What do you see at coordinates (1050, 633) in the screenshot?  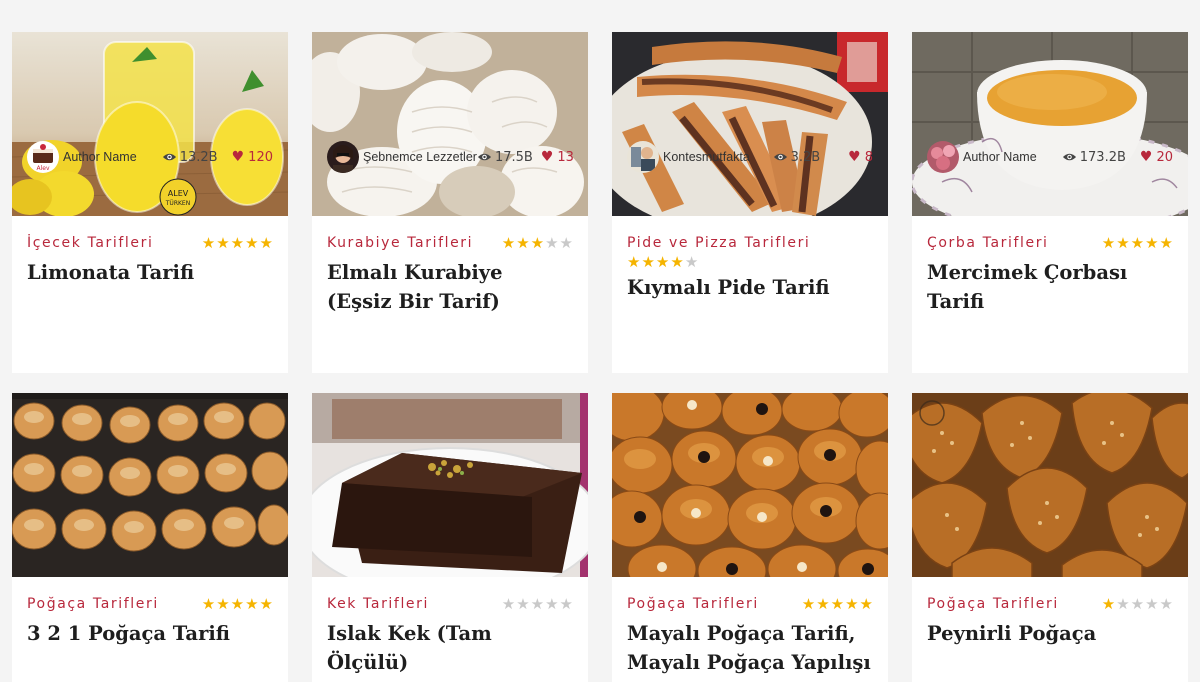 I see `recipe-title: Peynirli Poğaça` at bounding box center [1050, 633].